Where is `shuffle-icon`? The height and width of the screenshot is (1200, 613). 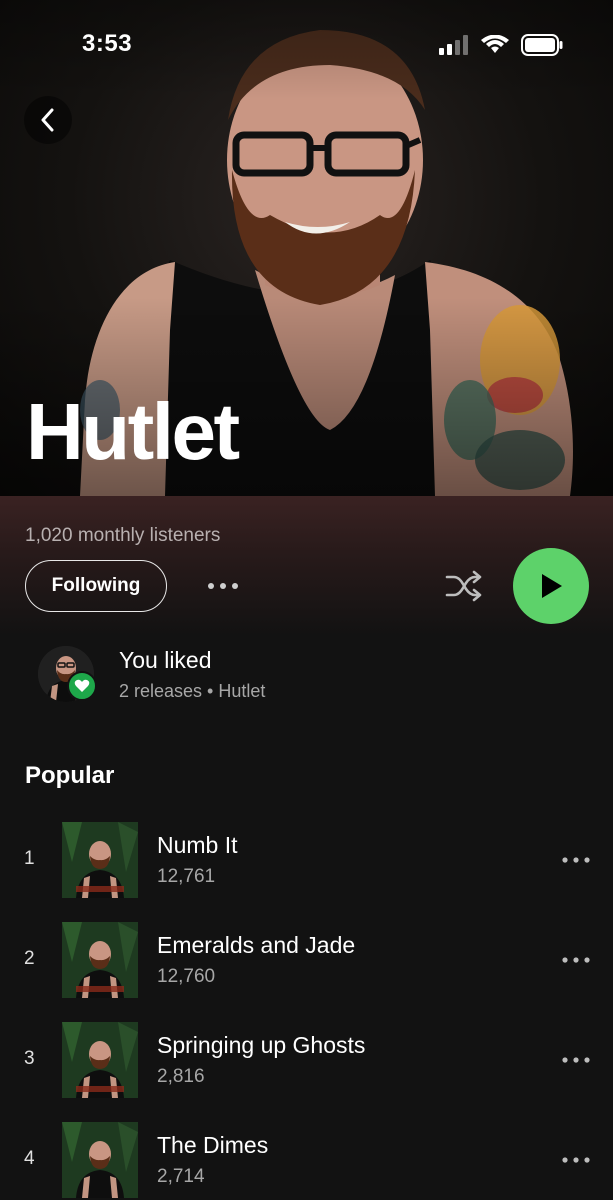
shuffle-icon is located at coordinates (463, 586).